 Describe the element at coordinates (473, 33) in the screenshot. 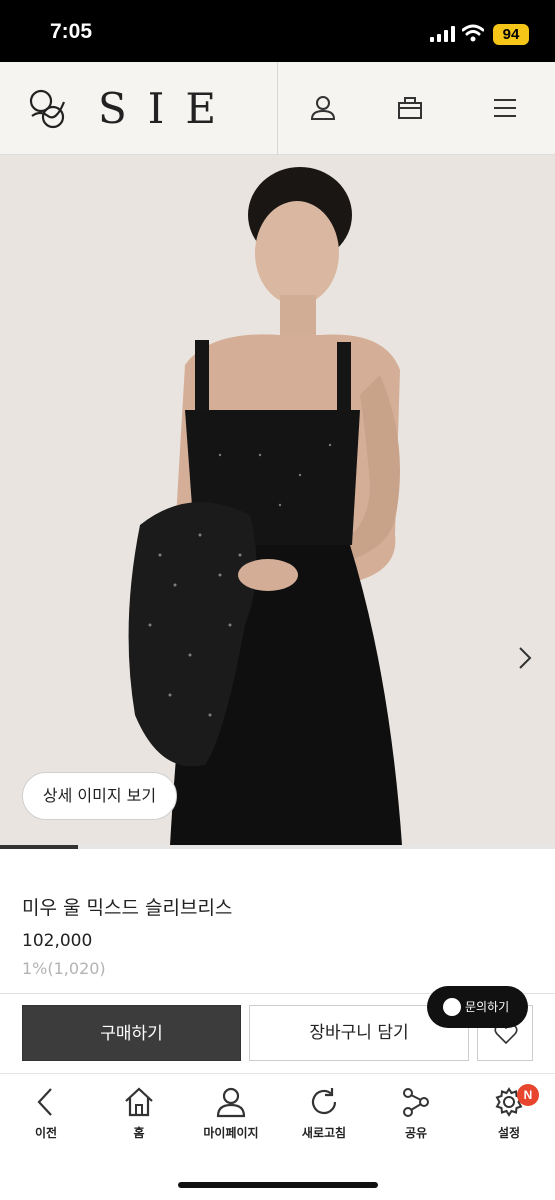

I see `wifi-icon` at that location.